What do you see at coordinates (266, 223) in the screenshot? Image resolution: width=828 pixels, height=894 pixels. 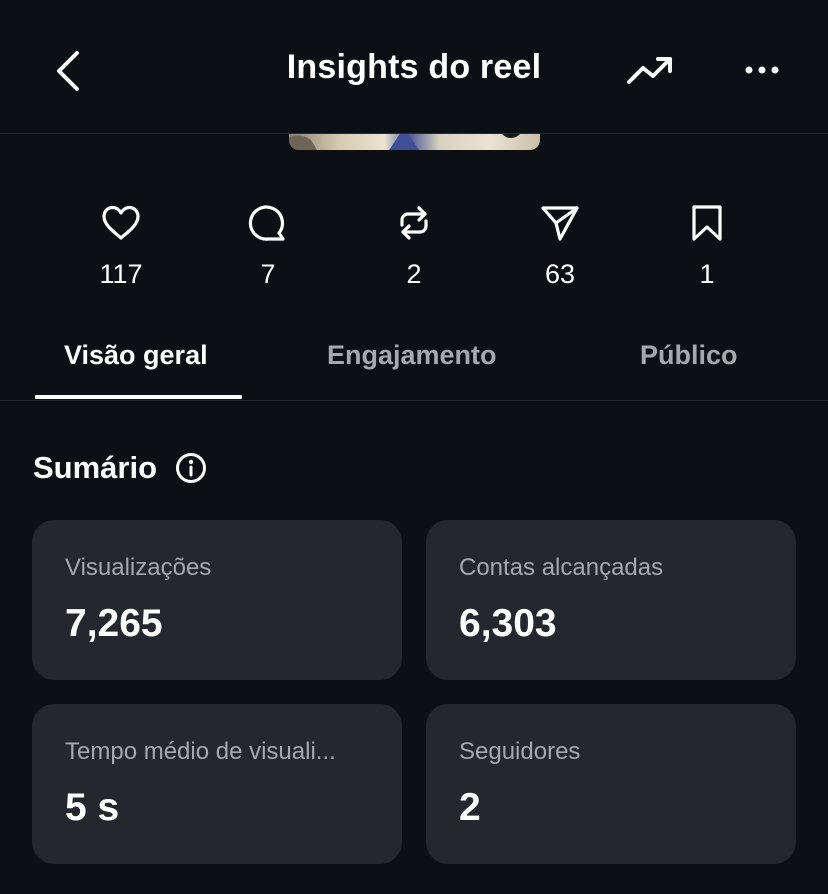 I see `comment-icon` at bounding box center [266, 223].